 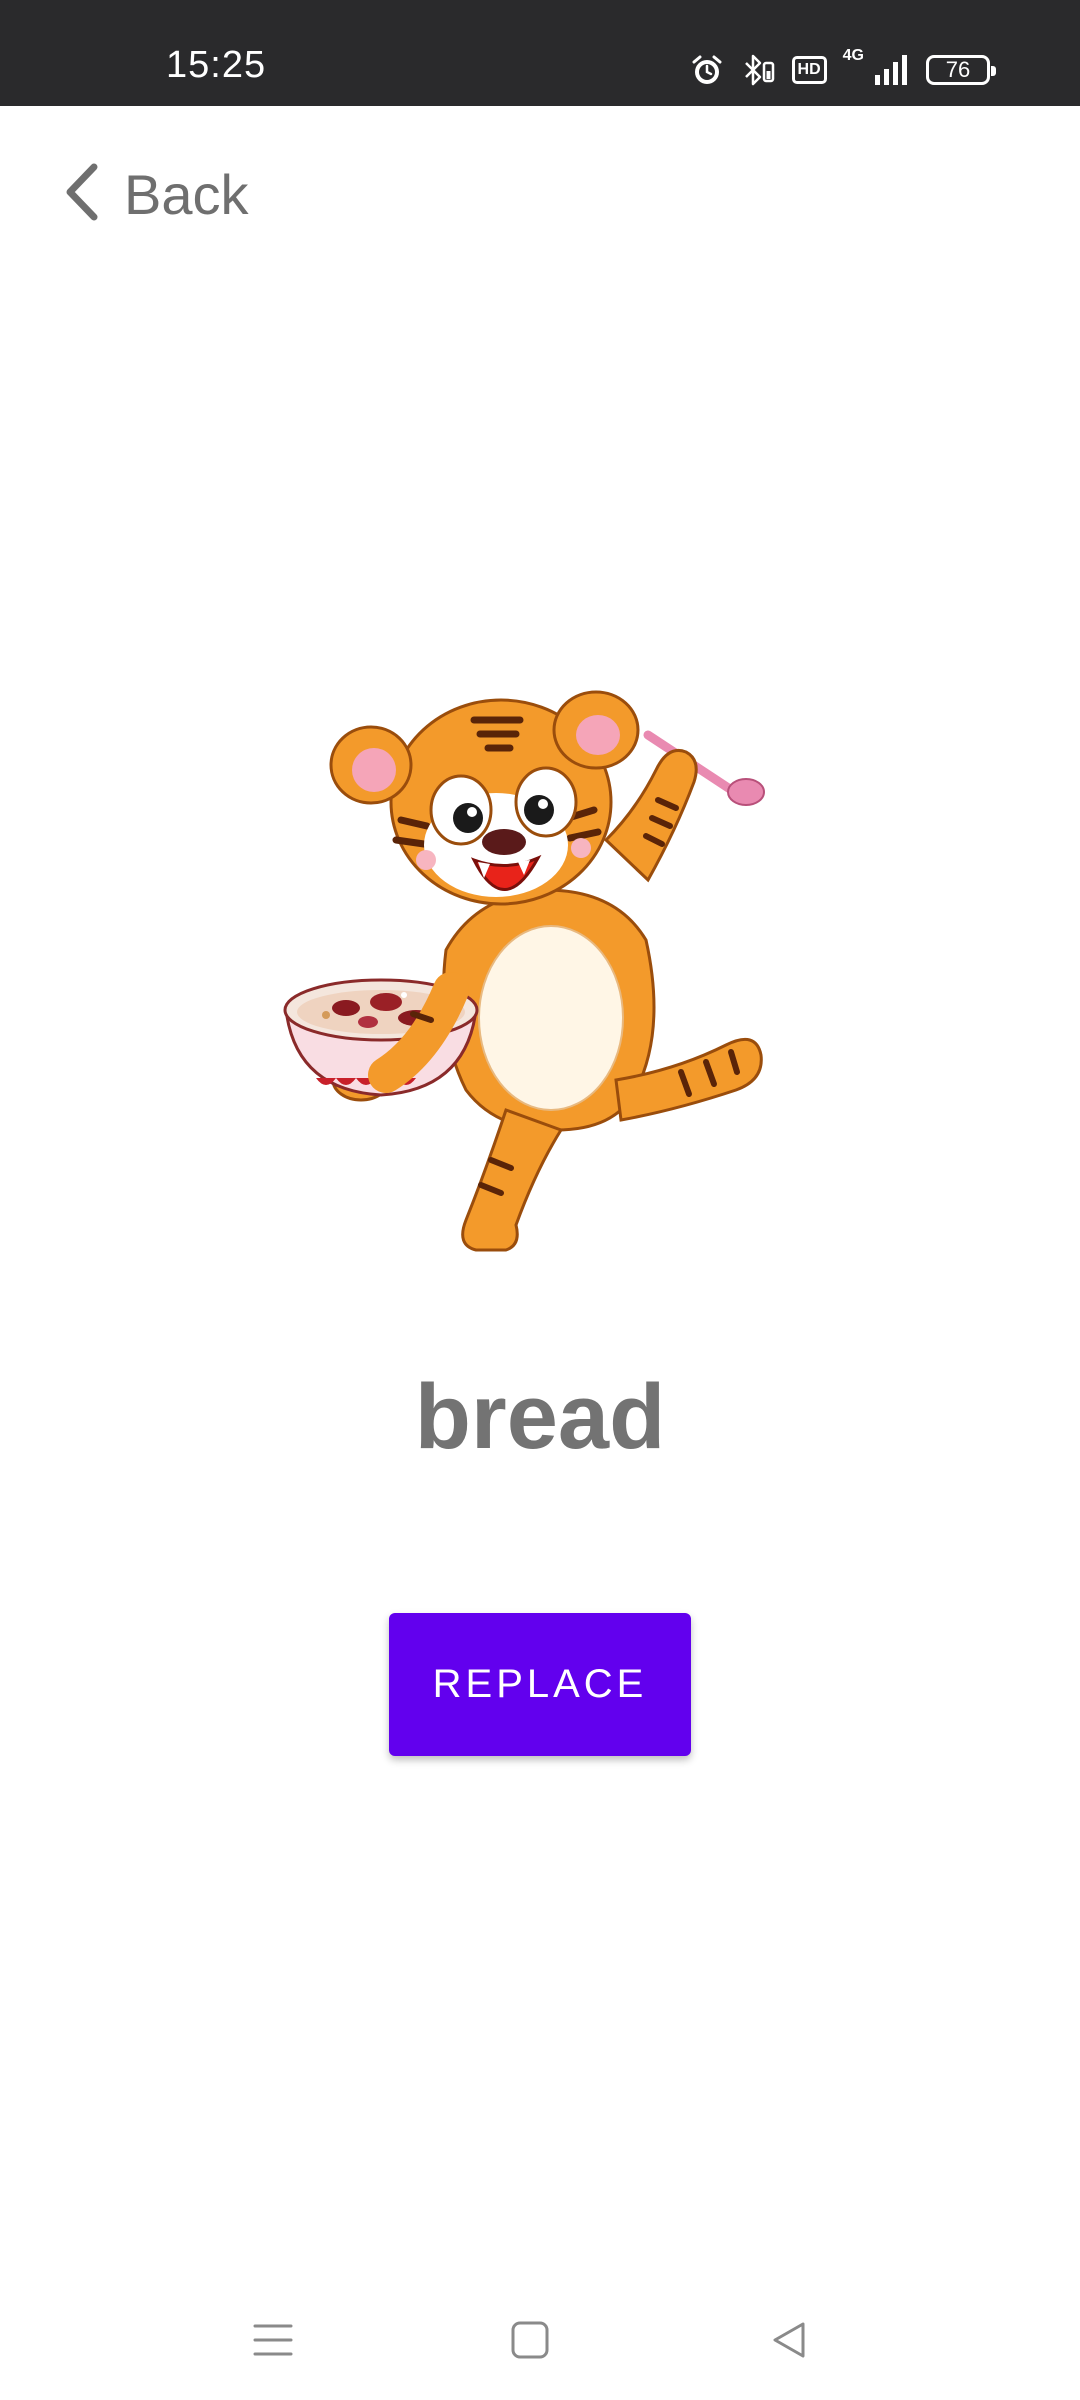 I want to click on home-icon, so click(x=530, y=2340).